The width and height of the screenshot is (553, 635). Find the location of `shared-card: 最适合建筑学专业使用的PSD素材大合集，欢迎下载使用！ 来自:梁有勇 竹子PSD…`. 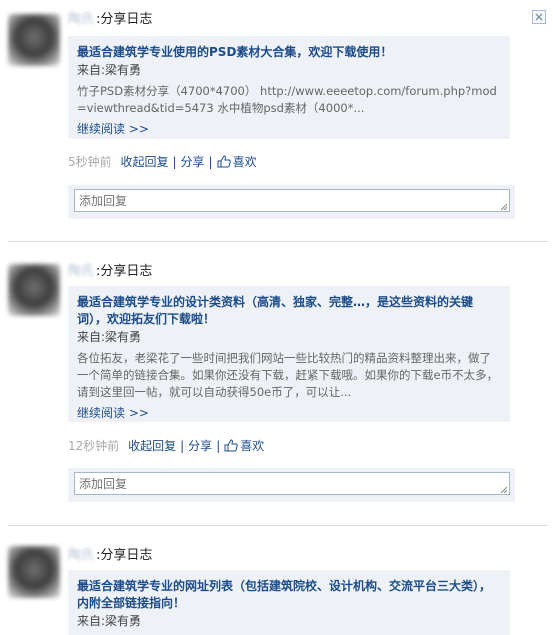

shared-card: 最适合建筑学专业使用的PSD素材大合集，欢迎下载使用！ 来自:梁有勇 竹子PSD… is located at coordinates (289, 87).